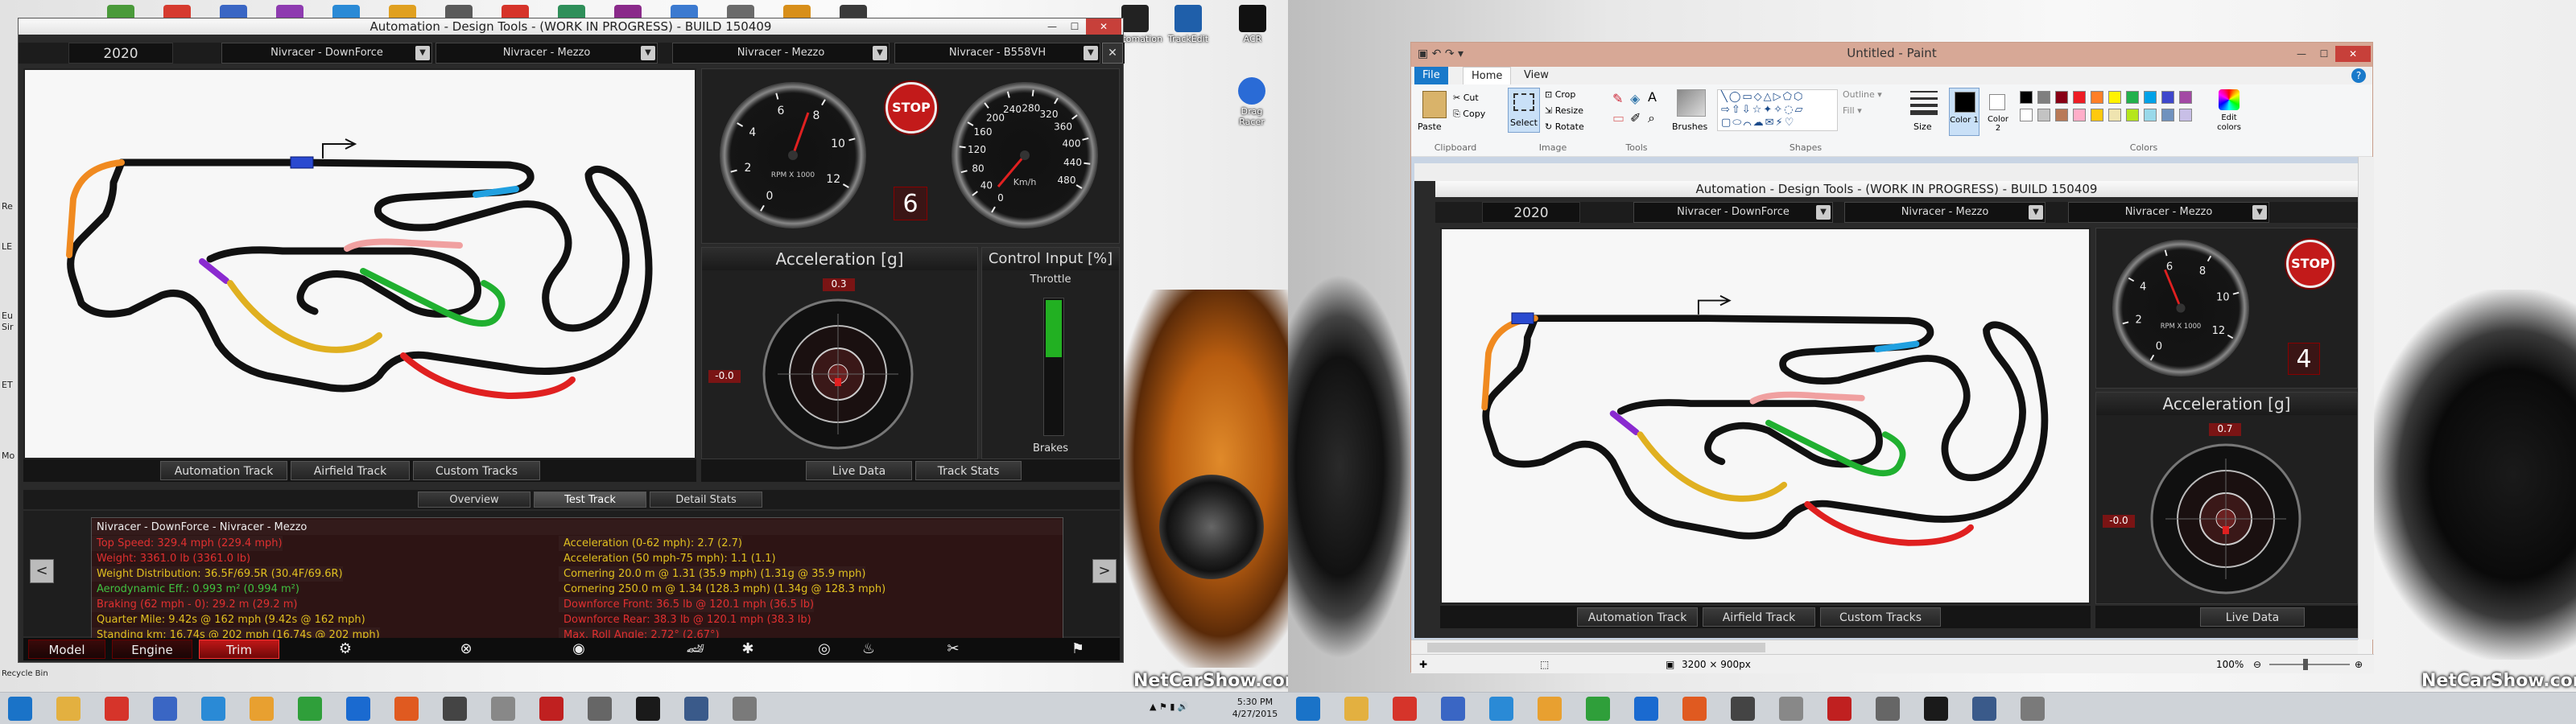 The height and width of the screenshot is (724, 2576). Describe the element at coordinates (1434, 105) in the screenshot. I see `paste-icon` at that location.